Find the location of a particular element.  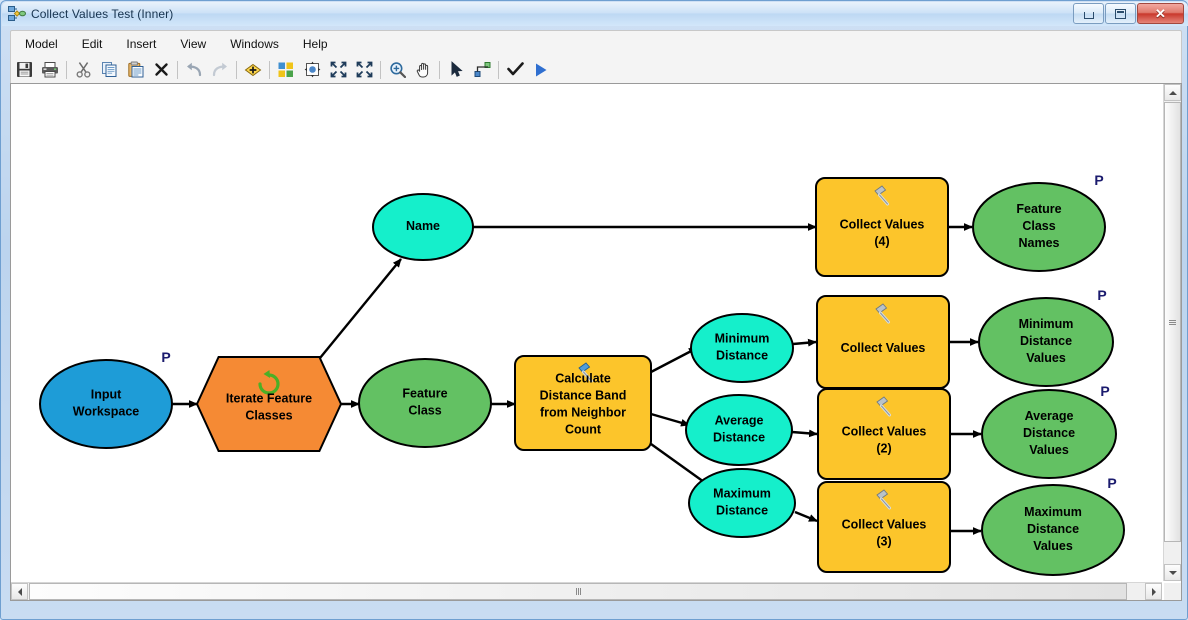

node-collect-values-4: Collect Values (4) is located at coordinates (882, 227).